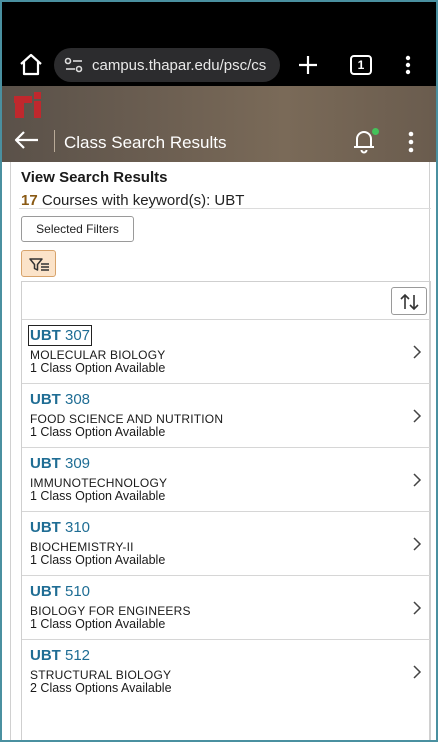 Image resolution: width=438 pixels, height=742 pixels. I want to click on arrow-left-icon, so click(26, 140).